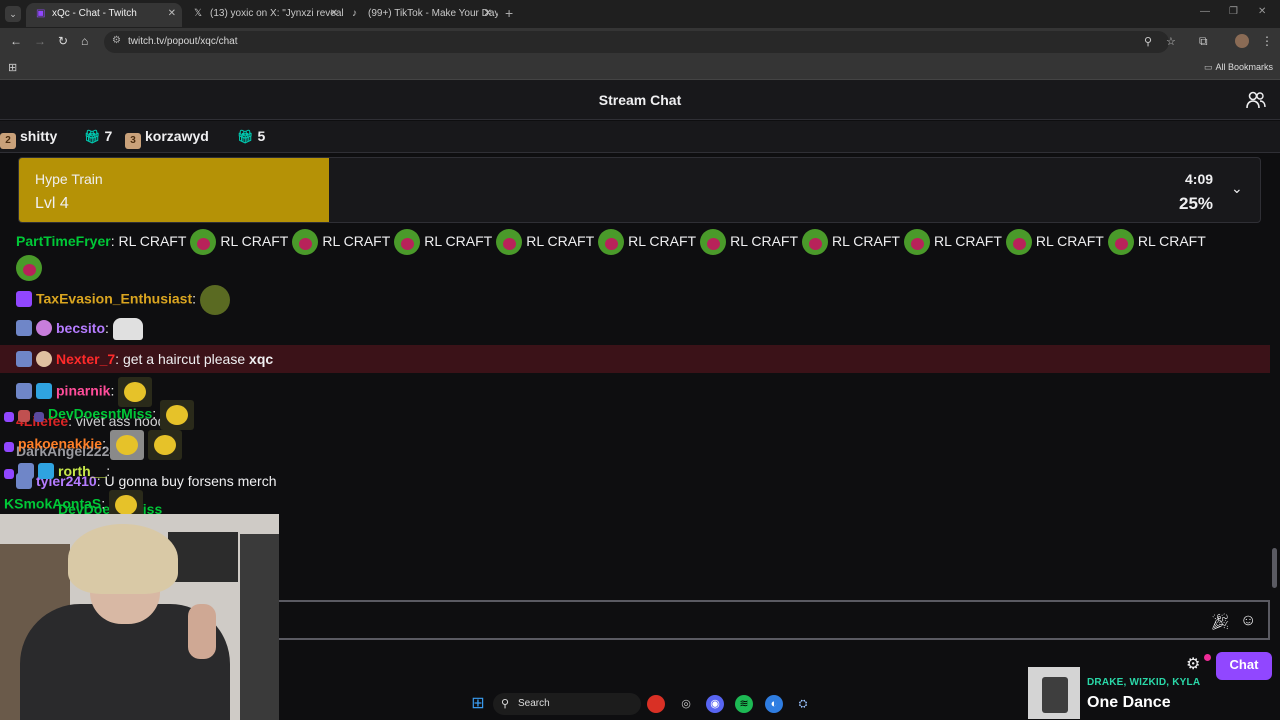 This screenshot has width=1280, height=720. I want to click on chat-message: becsito:, so click(79, 328).